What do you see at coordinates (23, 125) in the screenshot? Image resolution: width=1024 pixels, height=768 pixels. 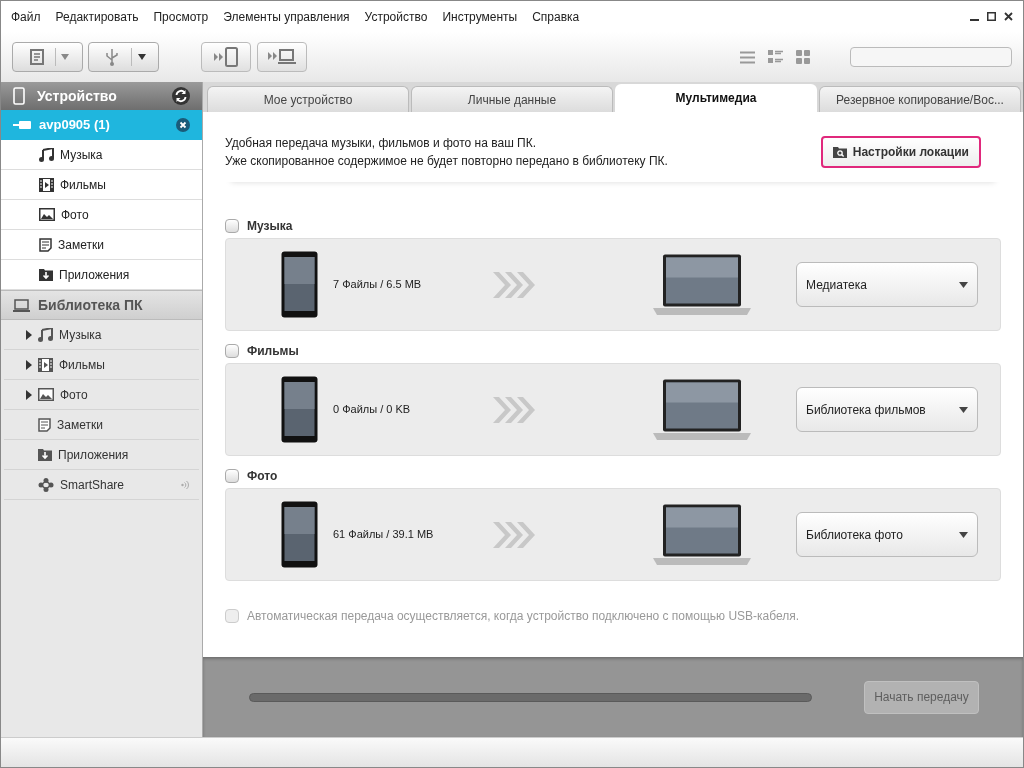 I see `plug-icon` at bounding box center [23, 125].